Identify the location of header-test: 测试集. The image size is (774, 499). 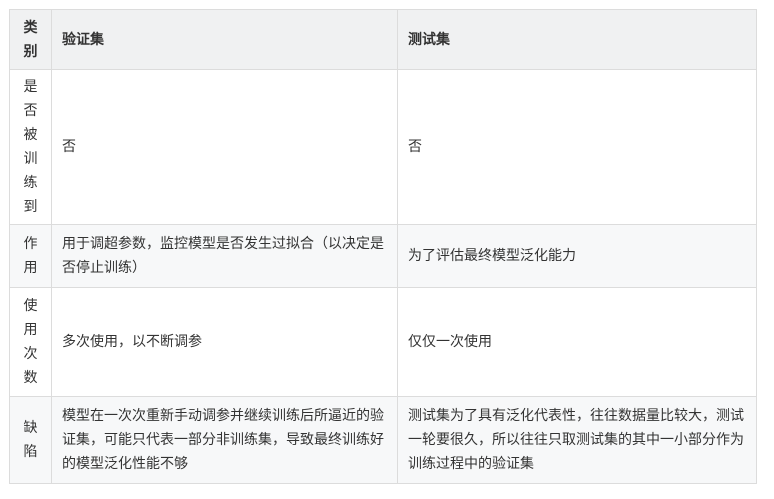
(577, 39).